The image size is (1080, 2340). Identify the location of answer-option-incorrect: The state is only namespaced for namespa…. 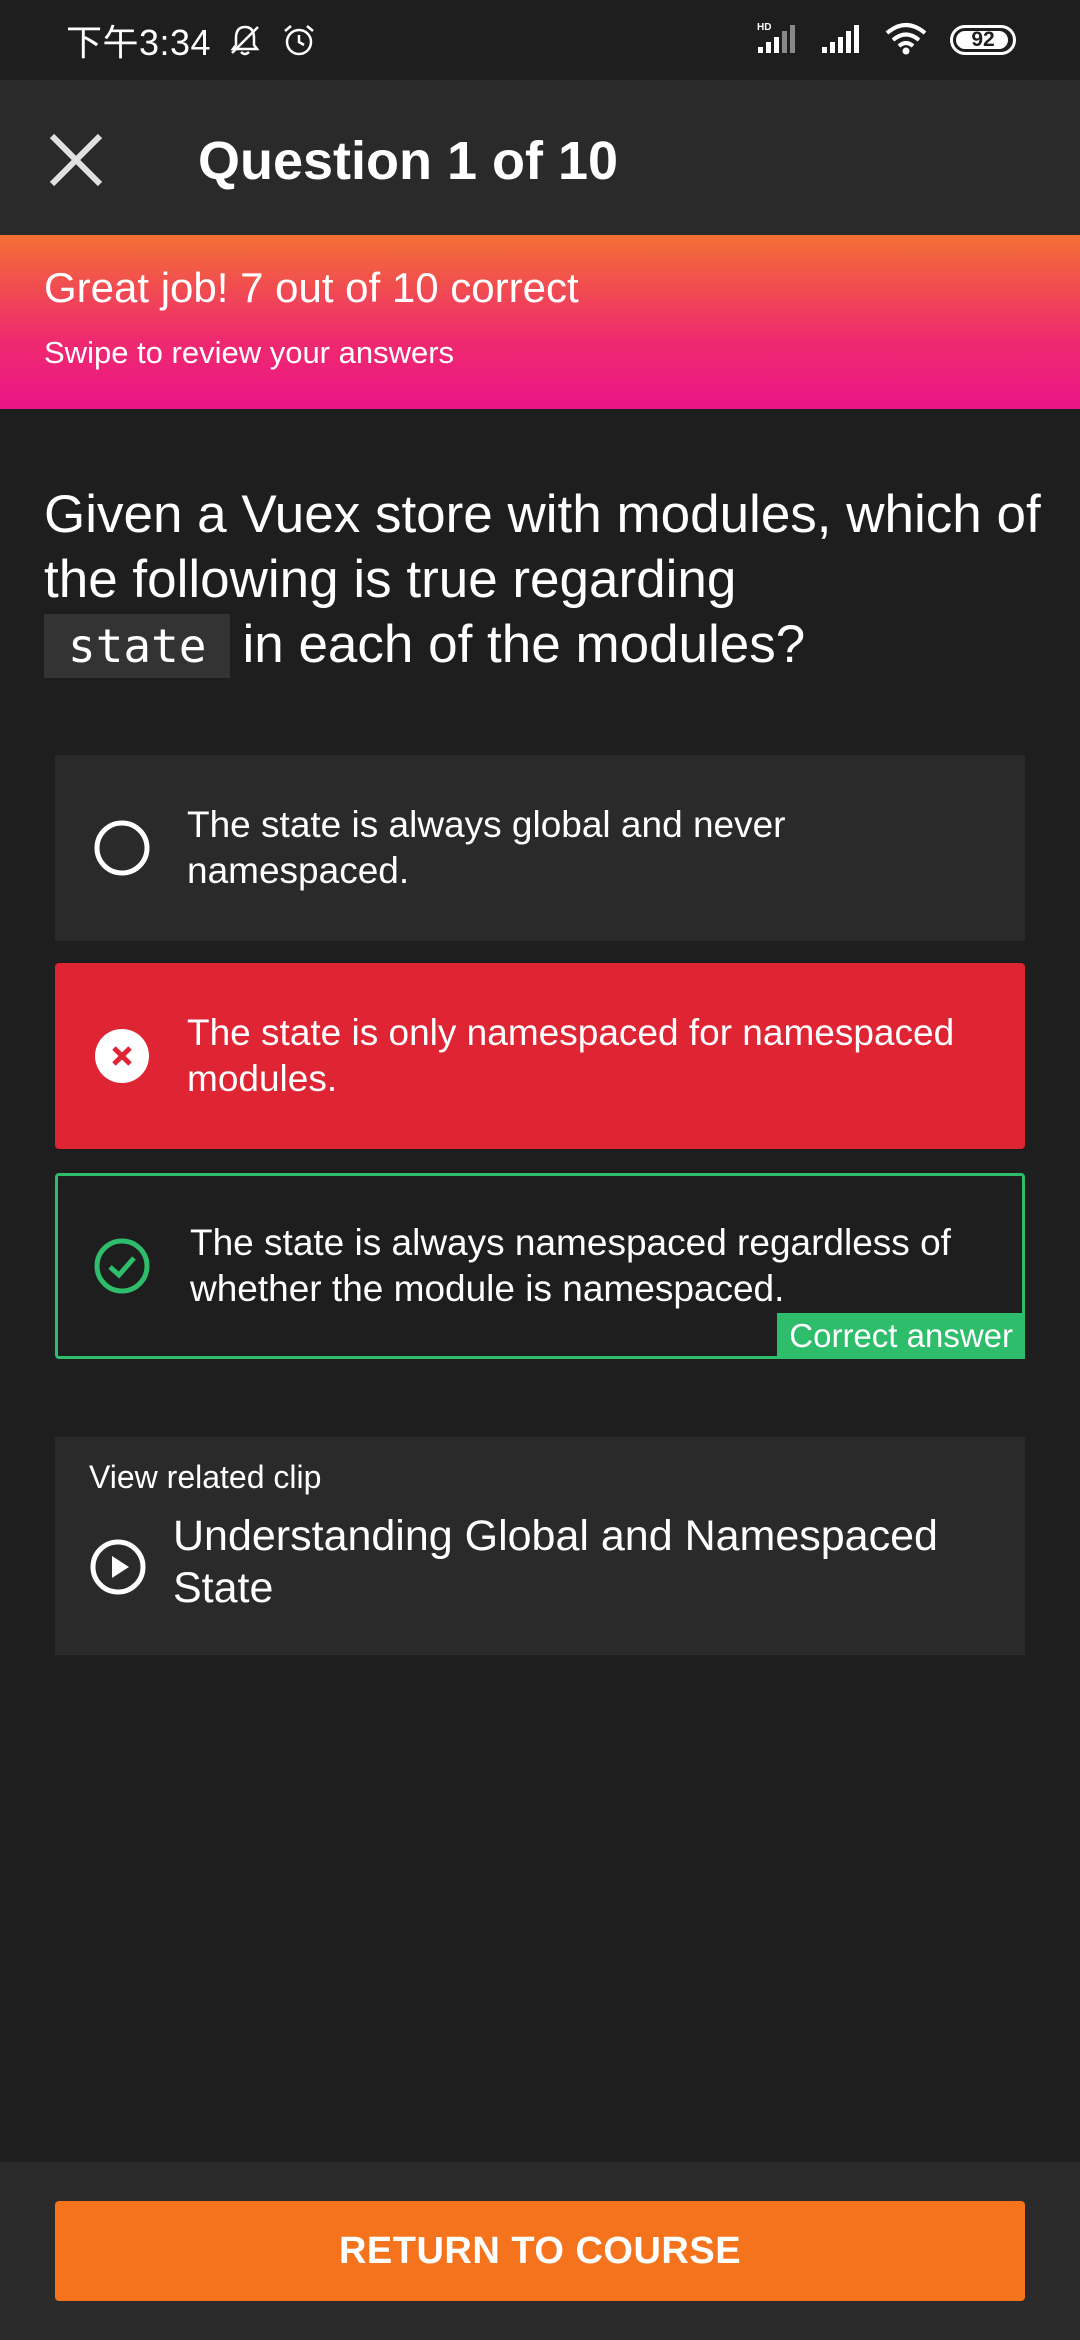
(540, 1056).